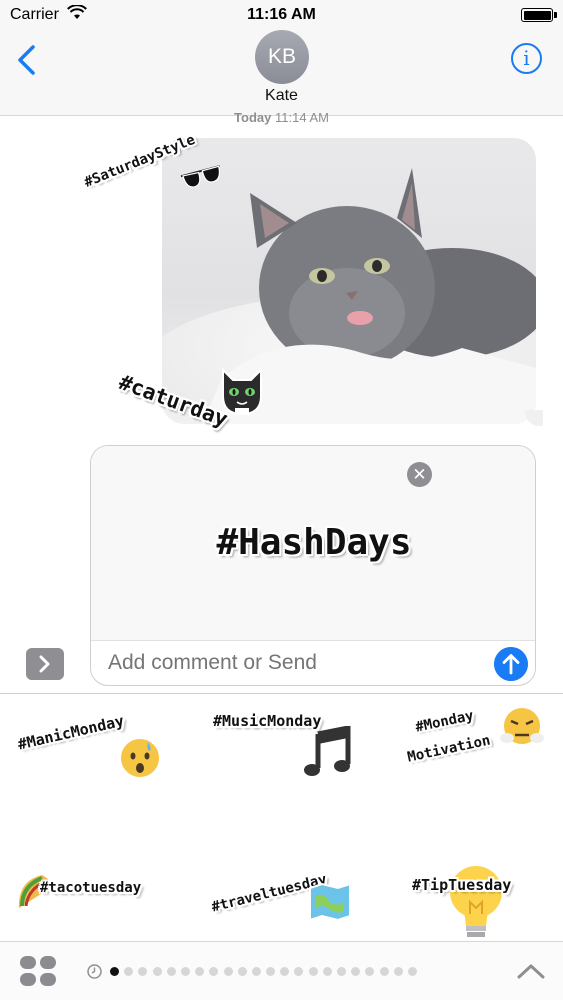 This screenshot has height=1000, width=563. What do you see at coordinates (531, 971) in the screenshot?
I see `chevron-up-icon` at bounding box center [531, 971].